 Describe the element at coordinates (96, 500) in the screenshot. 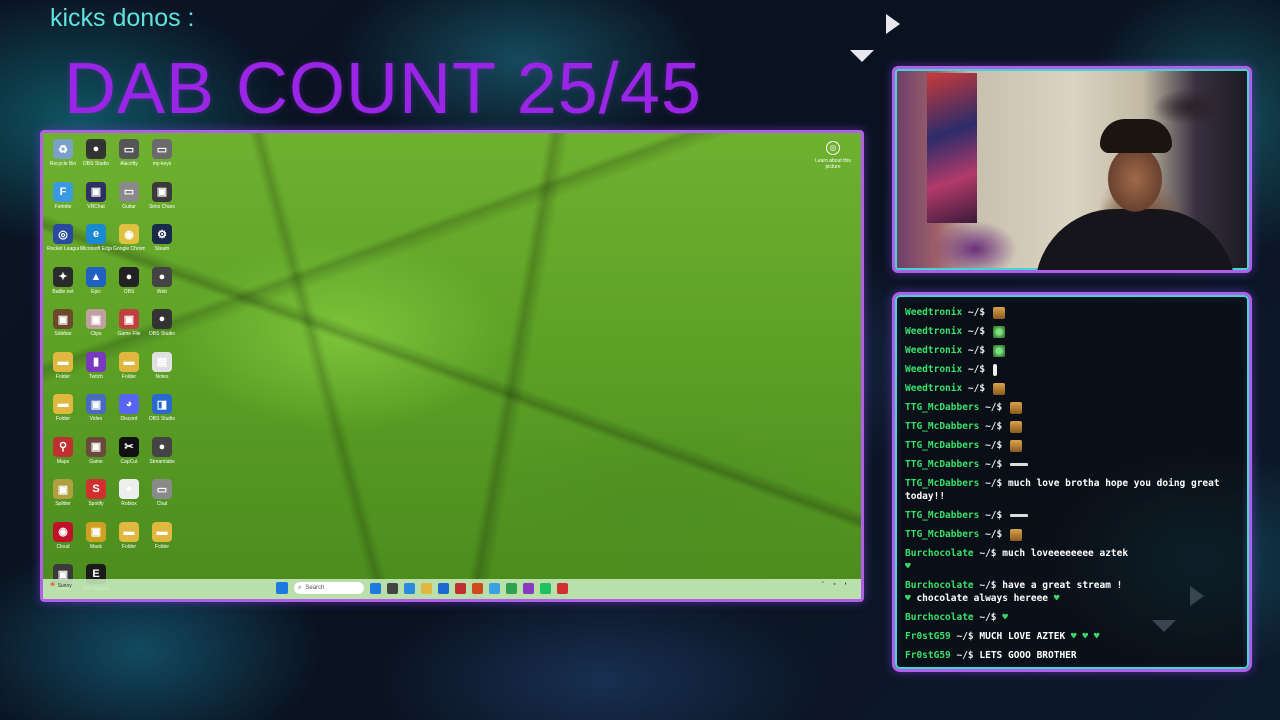

I see `desktop-icon: S Spotify` at that location.